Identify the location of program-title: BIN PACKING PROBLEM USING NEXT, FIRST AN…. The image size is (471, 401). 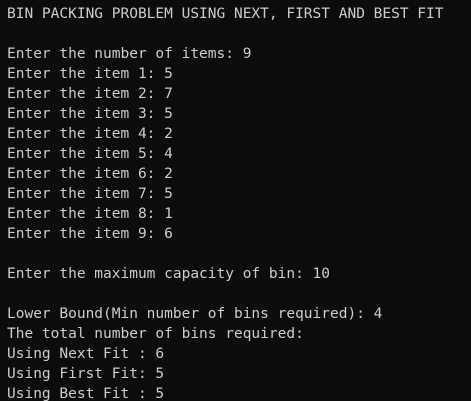
(225, 14).